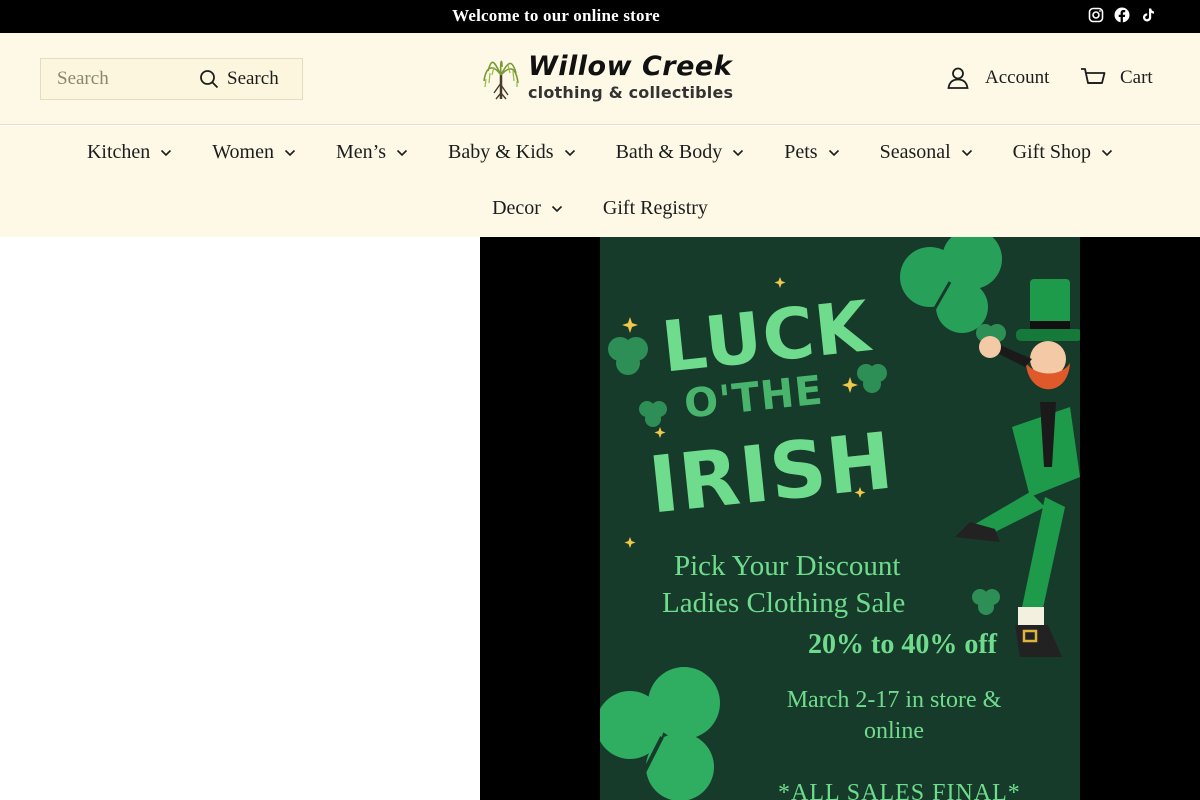 This screenshot has width=1200, height=800. Describe the element at coordinates (253, 78) in the screenshot. I see `search-button-label: Search` at that location.